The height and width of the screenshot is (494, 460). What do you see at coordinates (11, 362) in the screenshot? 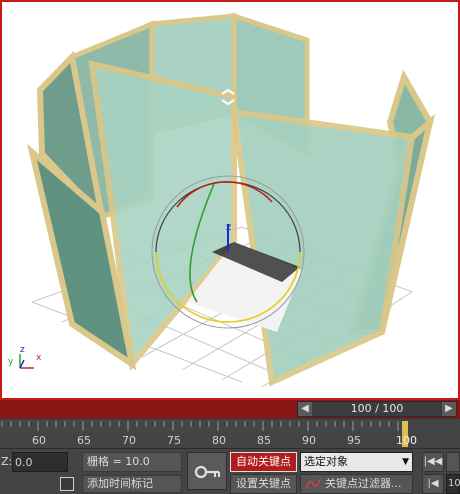
I see `axis-y-label: y` at bounding box center [11, 362].